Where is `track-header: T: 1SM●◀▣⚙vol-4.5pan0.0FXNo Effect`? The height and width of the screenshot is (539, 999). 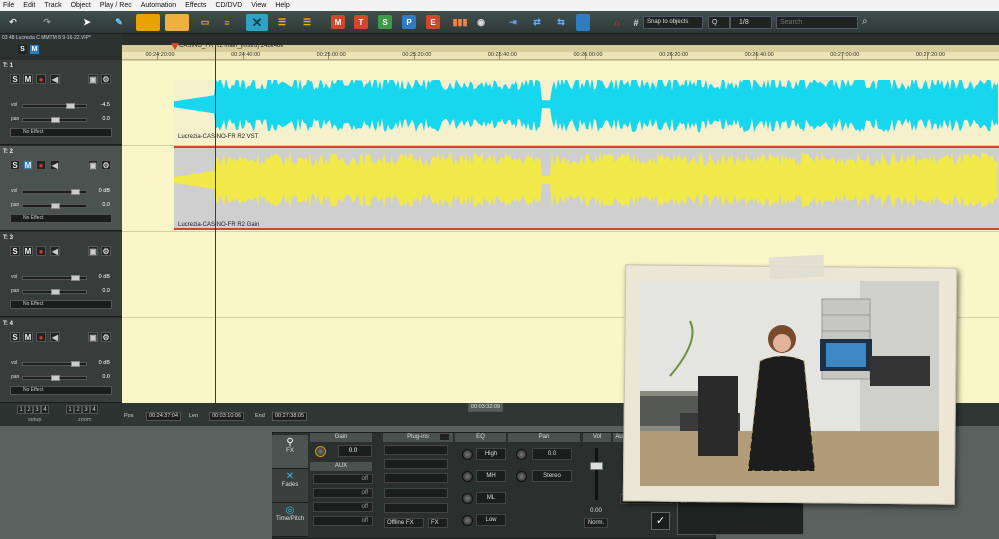 track-header: T: 1SM●◀▣⚙vol-4.5pan0.0FXNo Effect is located at coordinates (61, 102).